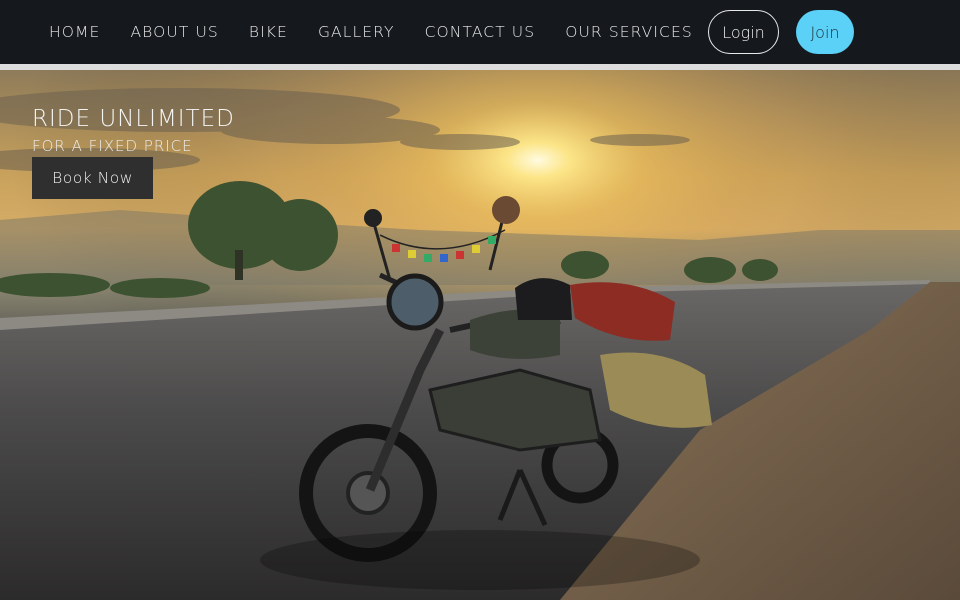 The width and height of the screenshot is (960, 600). What do you see at coordinates (268, 32) in the screenshot?
I see `nav-link-bike: BIKE` at bounding box center [268, 32].